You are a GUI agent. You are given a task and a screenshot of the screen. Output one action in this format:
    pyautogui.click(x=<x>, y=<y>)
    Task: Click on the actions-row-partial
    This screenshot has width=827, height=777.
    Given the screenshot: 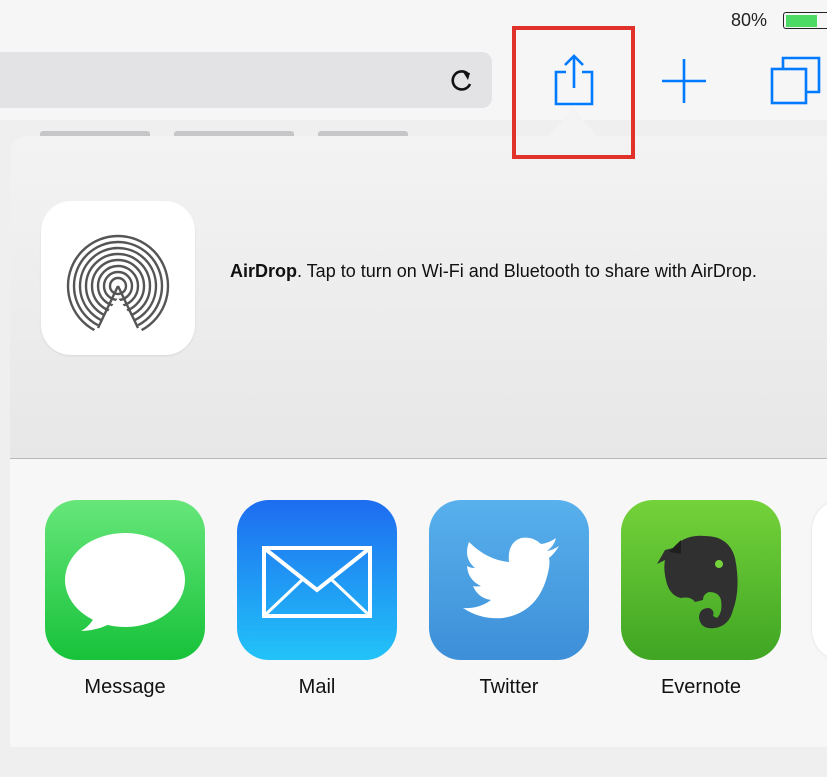 What is the action you would take?
    pyautogui.click(x=418, y=762)
    